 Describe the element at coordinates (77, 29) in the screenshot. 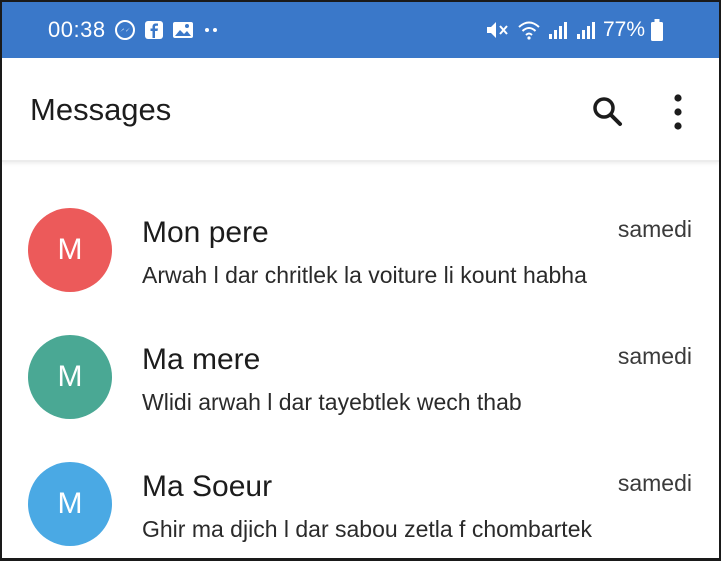

I see `status-time: 00:38` at that location.